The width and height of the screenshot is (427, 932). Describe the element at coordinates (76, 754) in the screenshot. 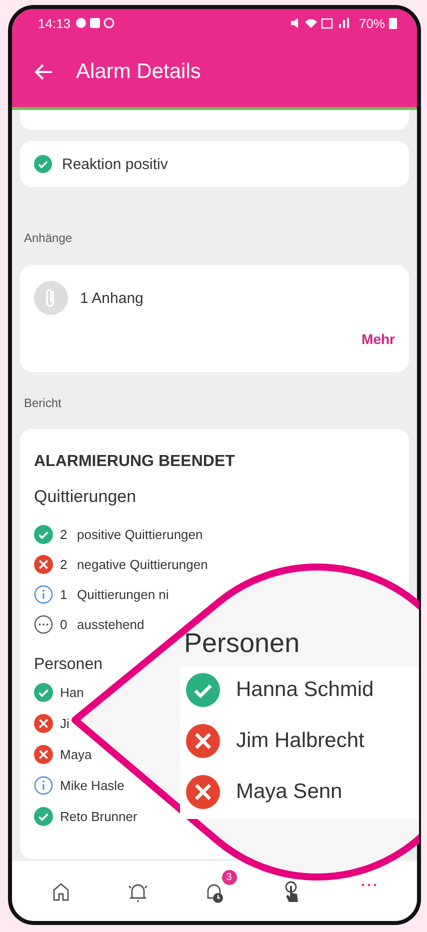

I see `person-name: Maya` at that location.